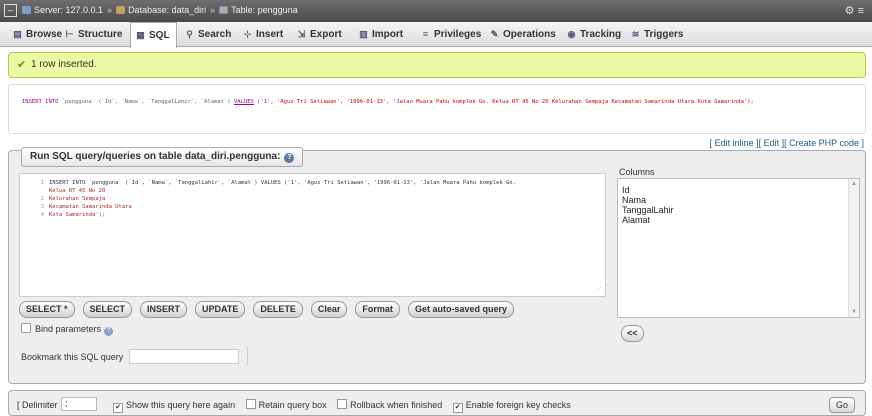  Describe the element at coordinates (315, 207) in the screenshot. I see `editor-line: 3 Kecamatan Samarinda Utara` at that location.